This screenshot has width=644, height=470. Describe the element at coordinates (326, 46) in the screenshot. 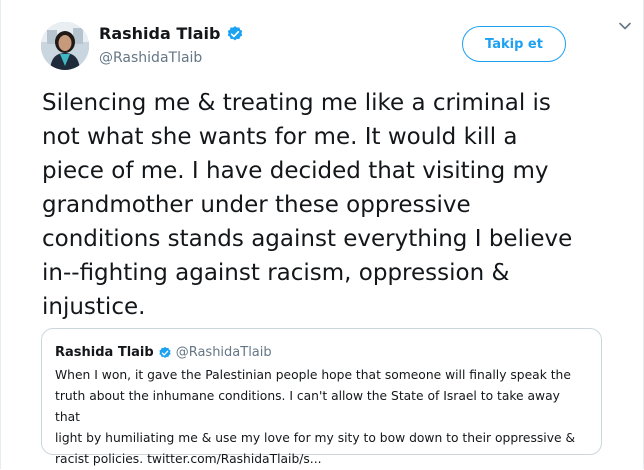

I see `tweet-header: Rashida Tlaib @RashidaTlaib Takip et` at that location.